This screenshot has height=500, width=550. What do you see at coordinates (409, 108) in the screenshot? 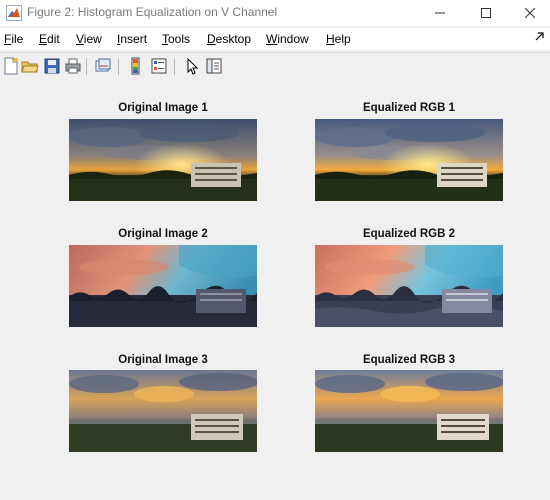
I see `panel-title-equalized-1: Equalized RGB 1` at bounding box center [409, 108].